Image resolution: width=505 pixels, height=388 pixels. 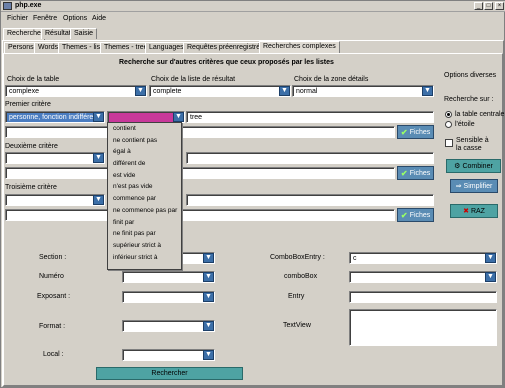 What do you see at coordinates (144, 211) in the screenshot?
I see `dropdown-option: ne commence pas par` at bounding box center [144, 211].